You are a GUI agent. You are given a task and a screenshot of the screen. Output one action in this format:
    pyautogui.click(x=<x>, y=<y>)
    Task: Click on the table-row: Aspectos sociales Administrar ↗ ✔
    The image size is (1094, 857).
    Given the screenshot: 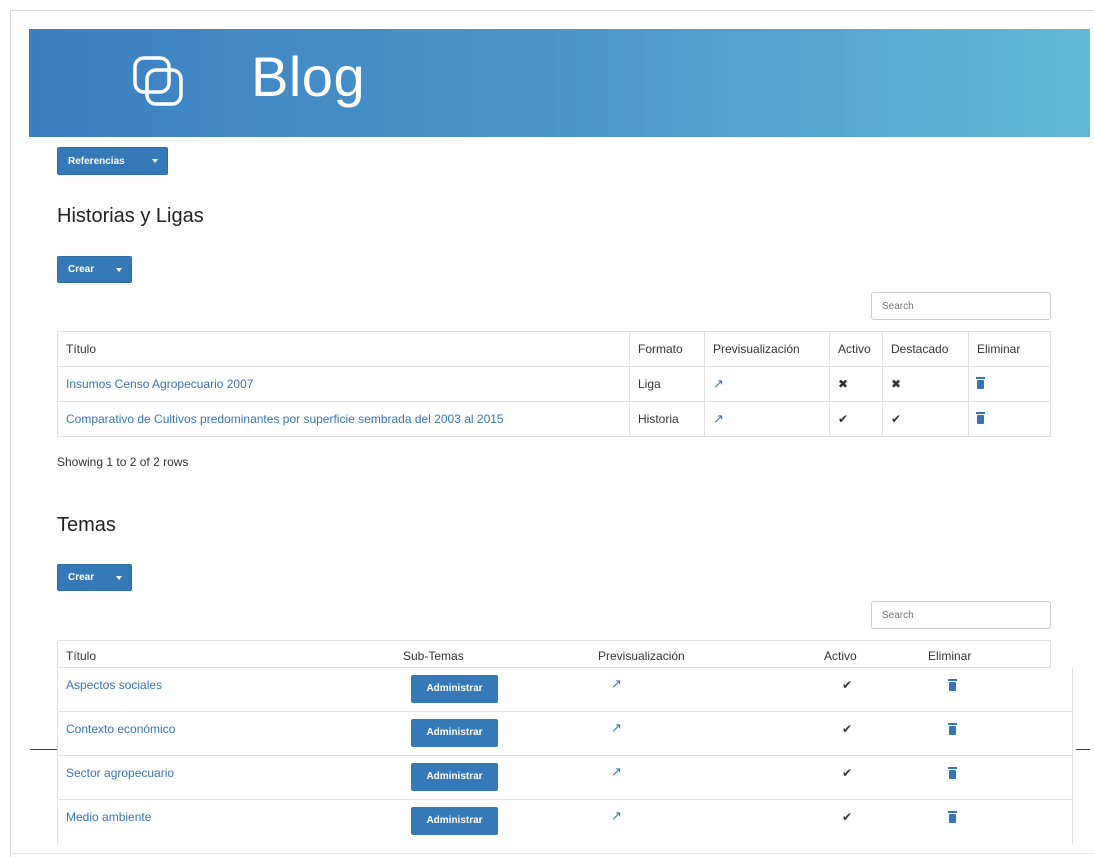 What is the action you would take?
    pyautogui.click(x=565, y=690)
    